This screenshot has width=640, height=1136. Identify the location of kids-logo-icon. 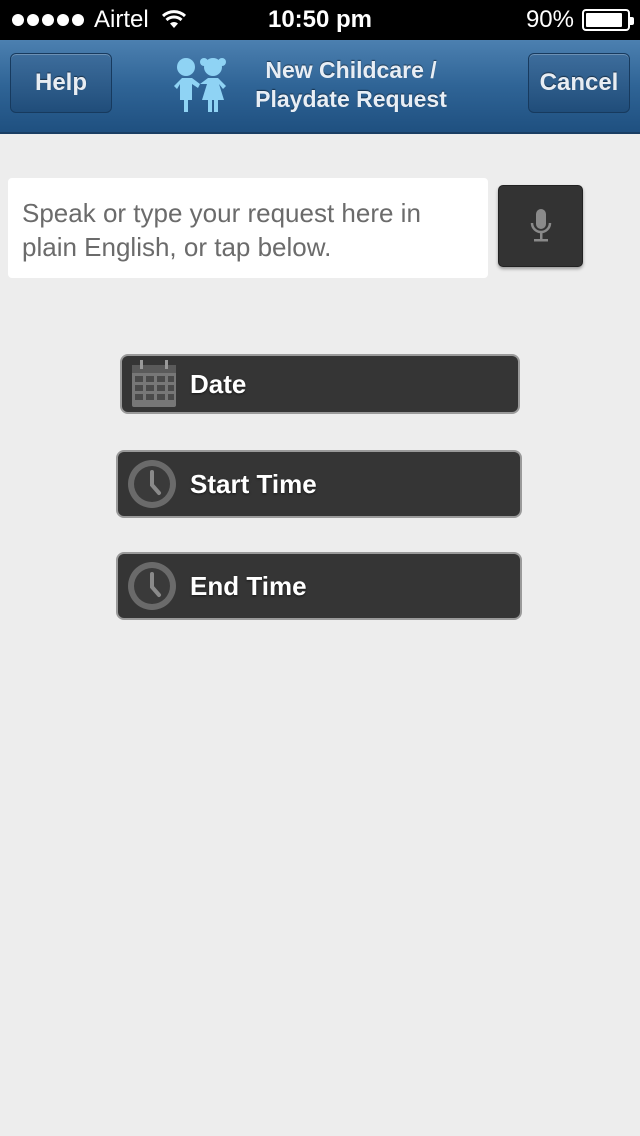
(200, 85).